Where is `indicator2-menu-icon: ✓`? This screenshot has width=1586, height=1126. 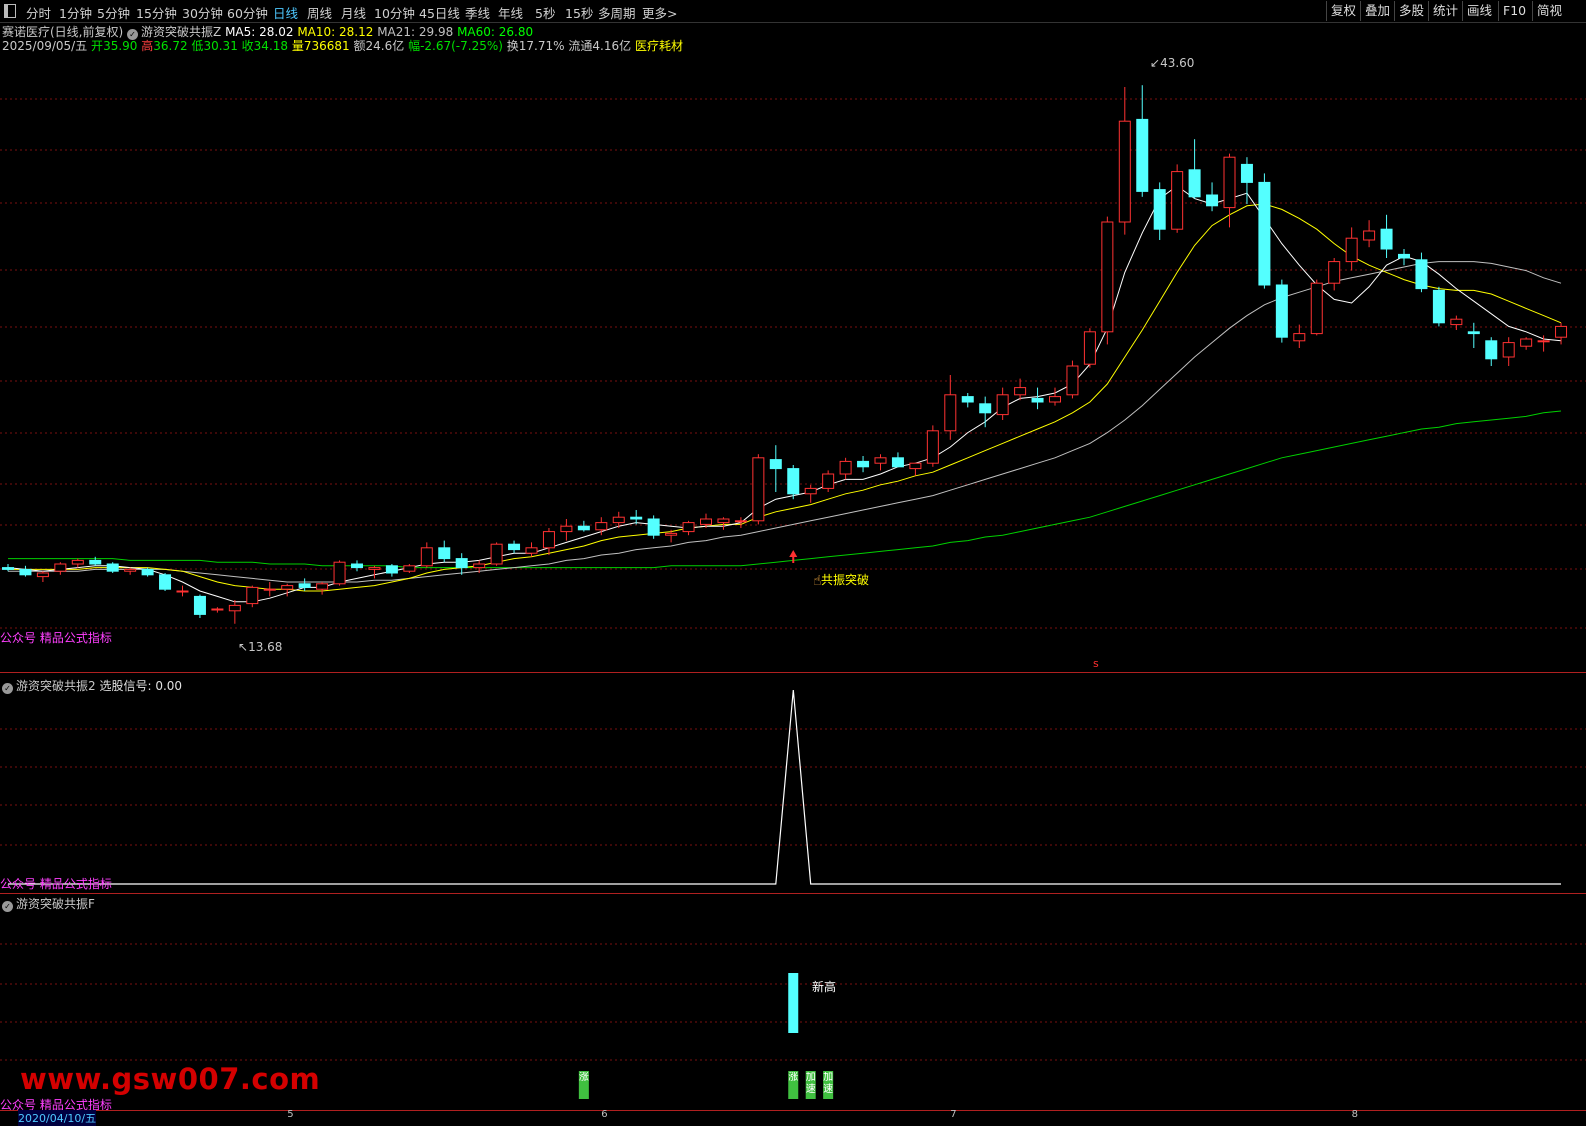 indicator2-menu-icon: ✓ is located at coordinates (7, 906).